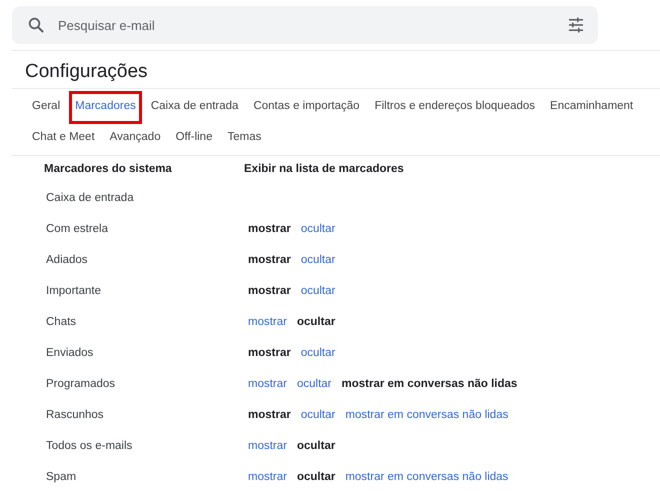  Describe the element at coordinates (61, 322) in the screenshot. I see `label-name: Chats` at that location.